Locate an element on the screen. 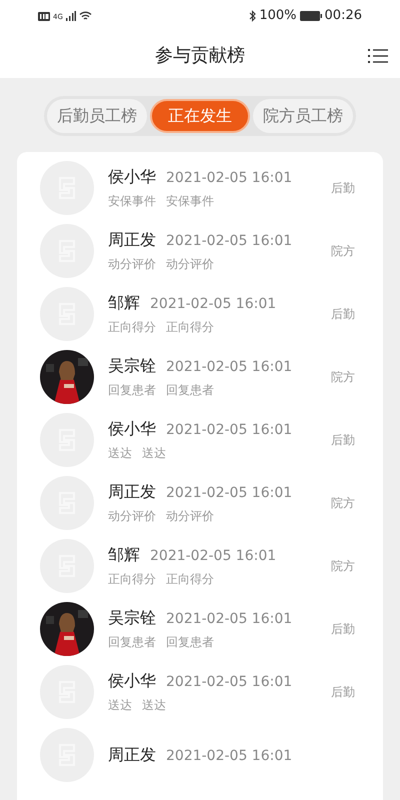  tab: 院方员工榜 is located at coordinates (303, 116).